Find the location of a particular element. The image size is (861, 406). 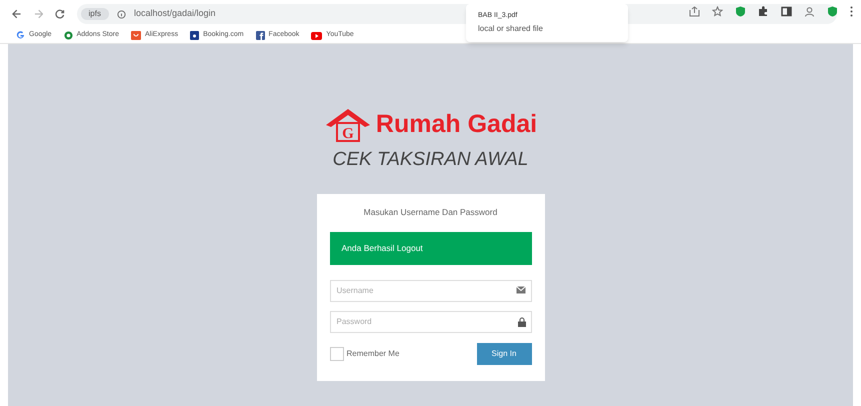

menu-icon is located at coordinates (851, 11).